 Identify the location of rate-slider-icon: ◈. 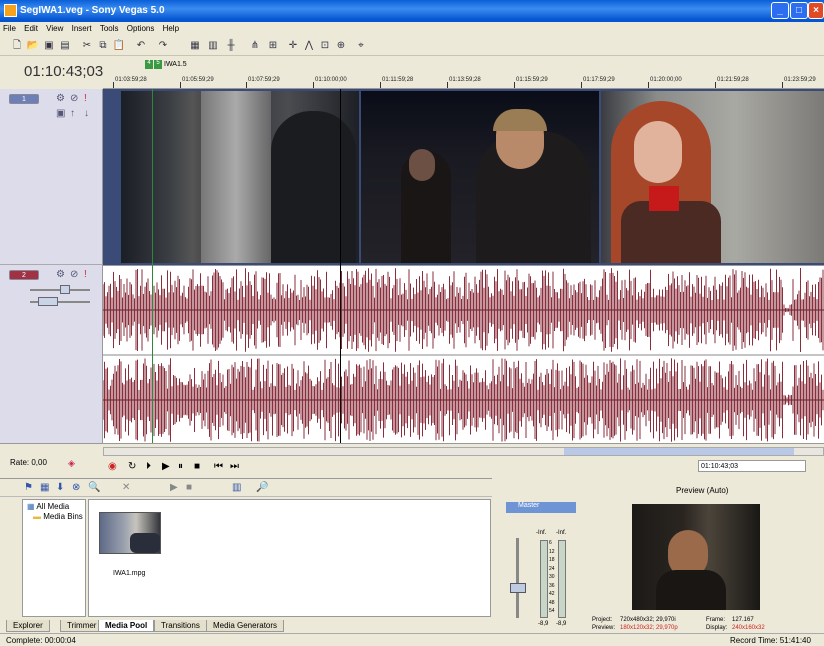
(71, 463).